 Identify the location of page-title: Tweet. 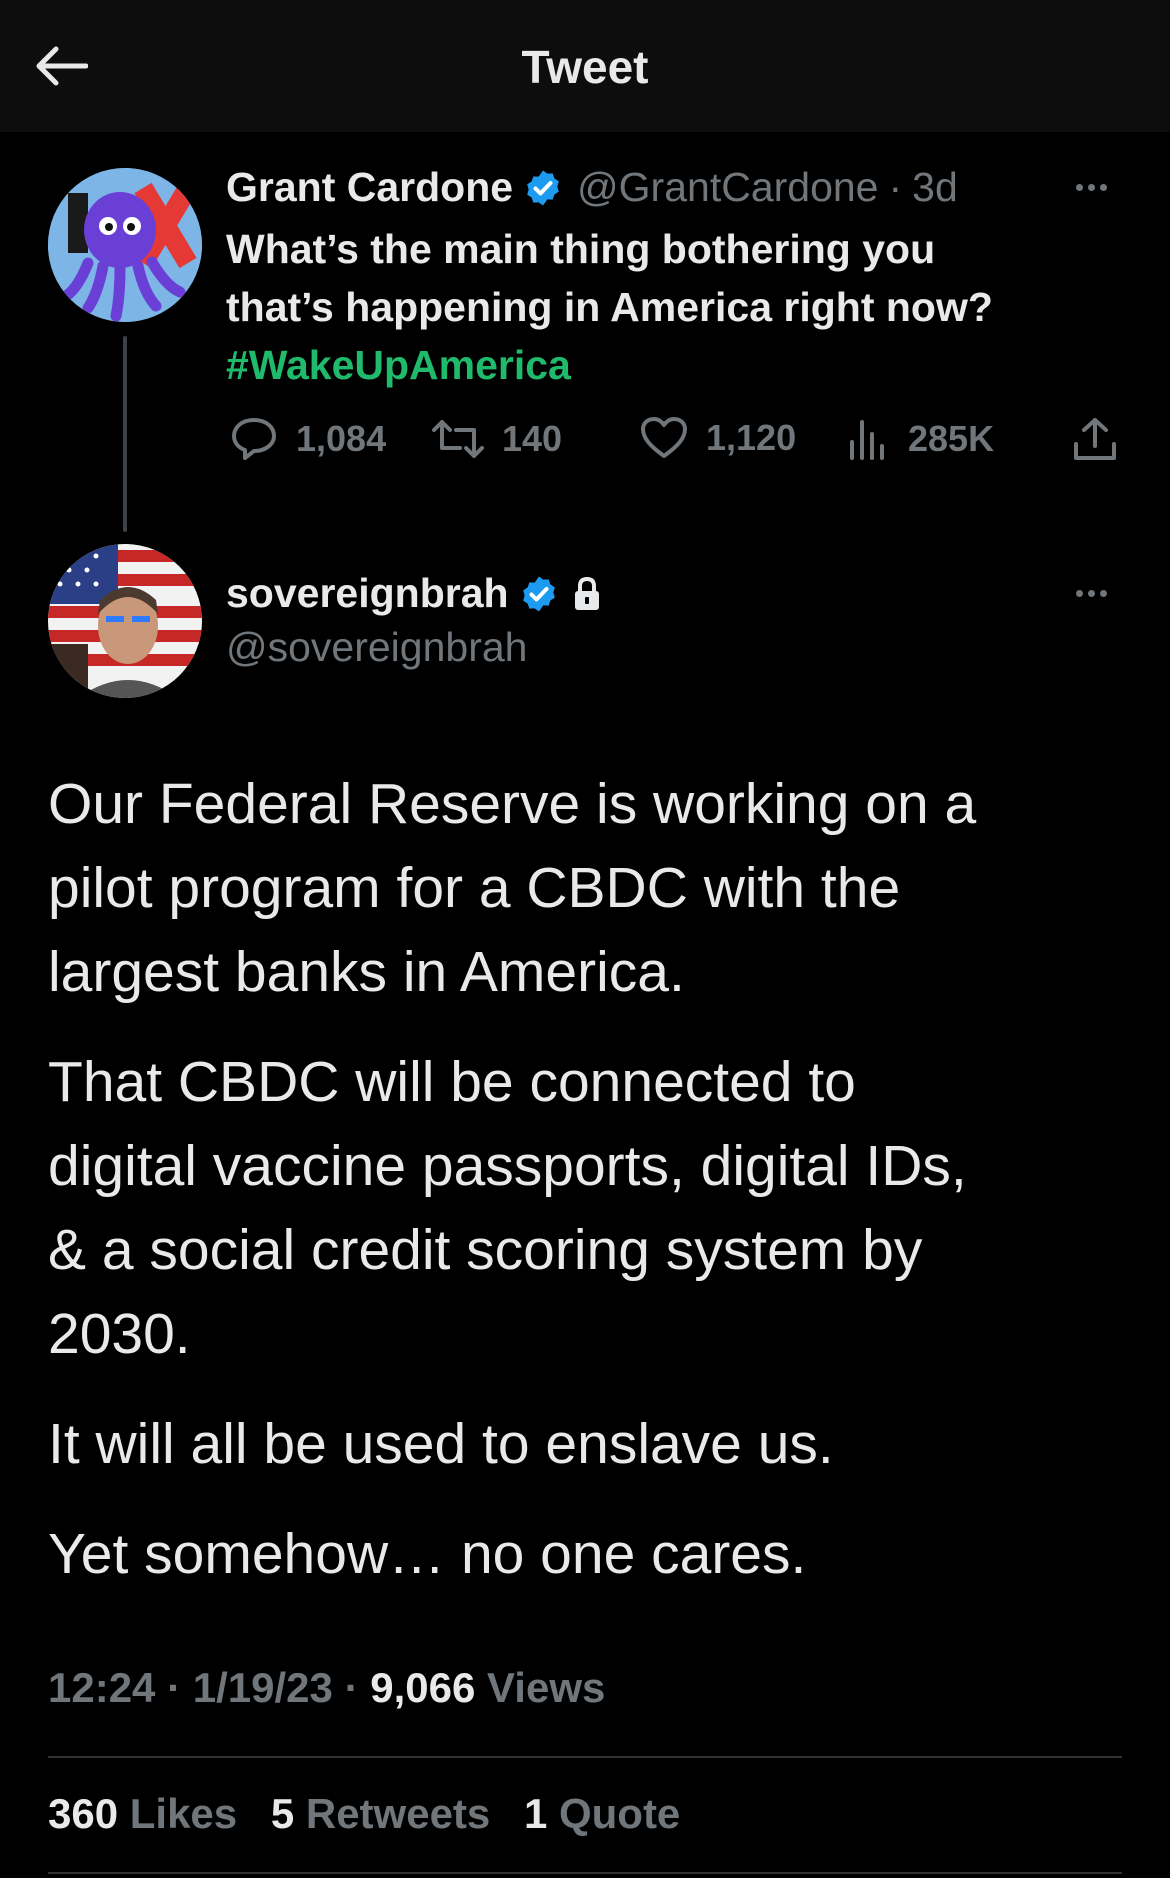
(585, 67).